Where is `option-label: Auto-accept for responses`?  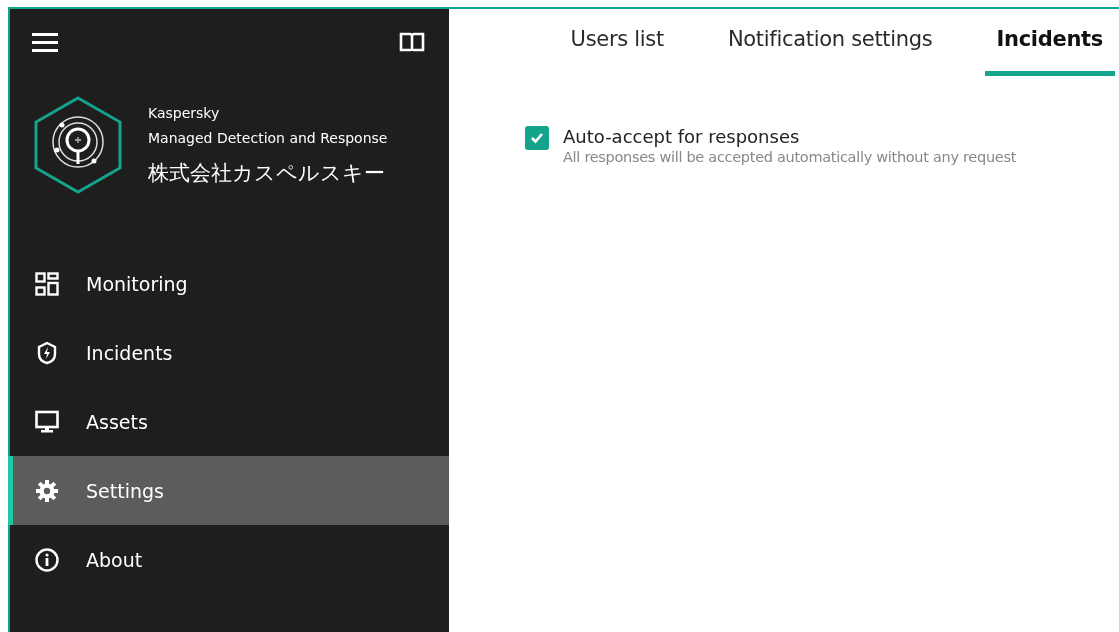 option-label: Auto-accept for responses is located at coordinates (682, 136).